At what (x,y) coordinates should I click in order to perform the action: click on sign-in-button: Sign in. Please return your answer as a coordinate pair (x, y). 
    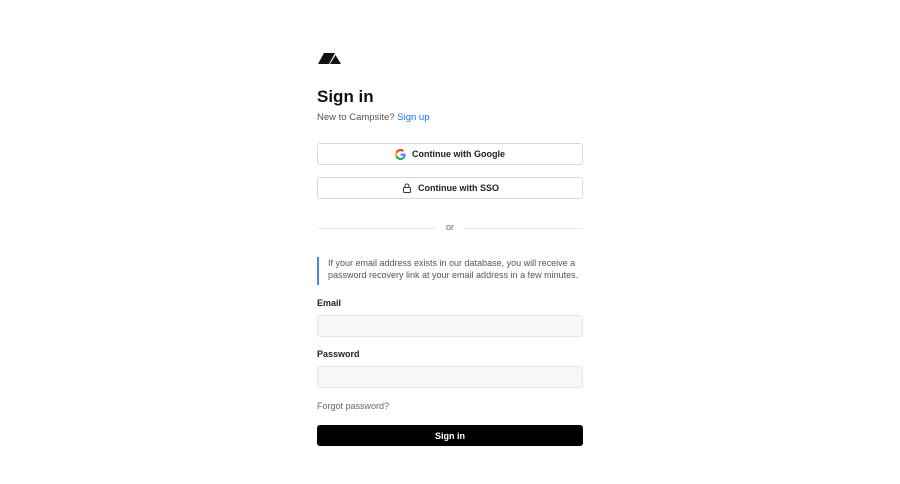
    Looking at the image, I should click on (450, 435).